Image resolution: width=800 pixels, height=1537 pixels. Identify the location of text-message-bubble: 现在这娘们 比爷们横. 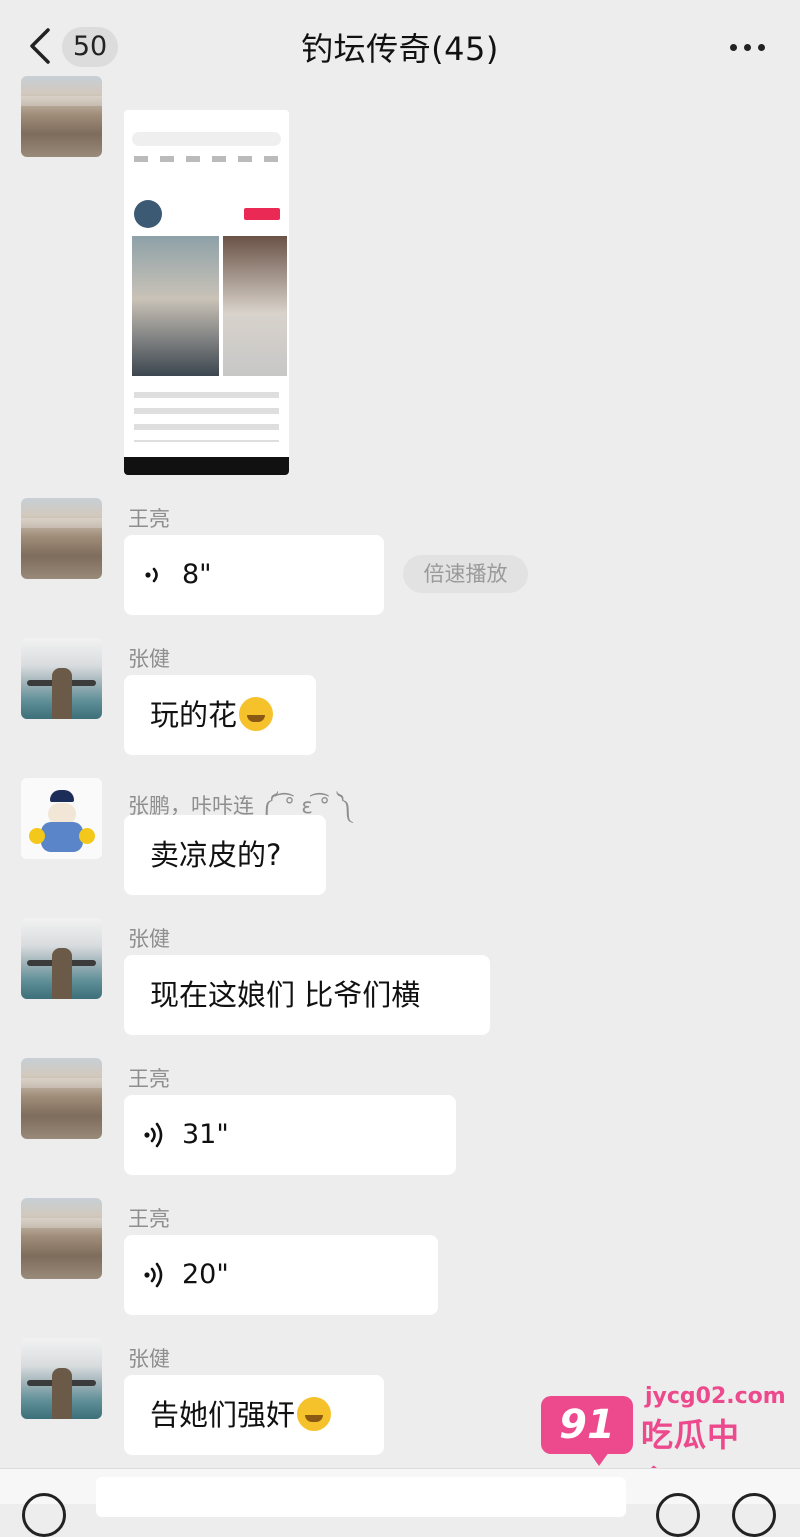
(307, 995).